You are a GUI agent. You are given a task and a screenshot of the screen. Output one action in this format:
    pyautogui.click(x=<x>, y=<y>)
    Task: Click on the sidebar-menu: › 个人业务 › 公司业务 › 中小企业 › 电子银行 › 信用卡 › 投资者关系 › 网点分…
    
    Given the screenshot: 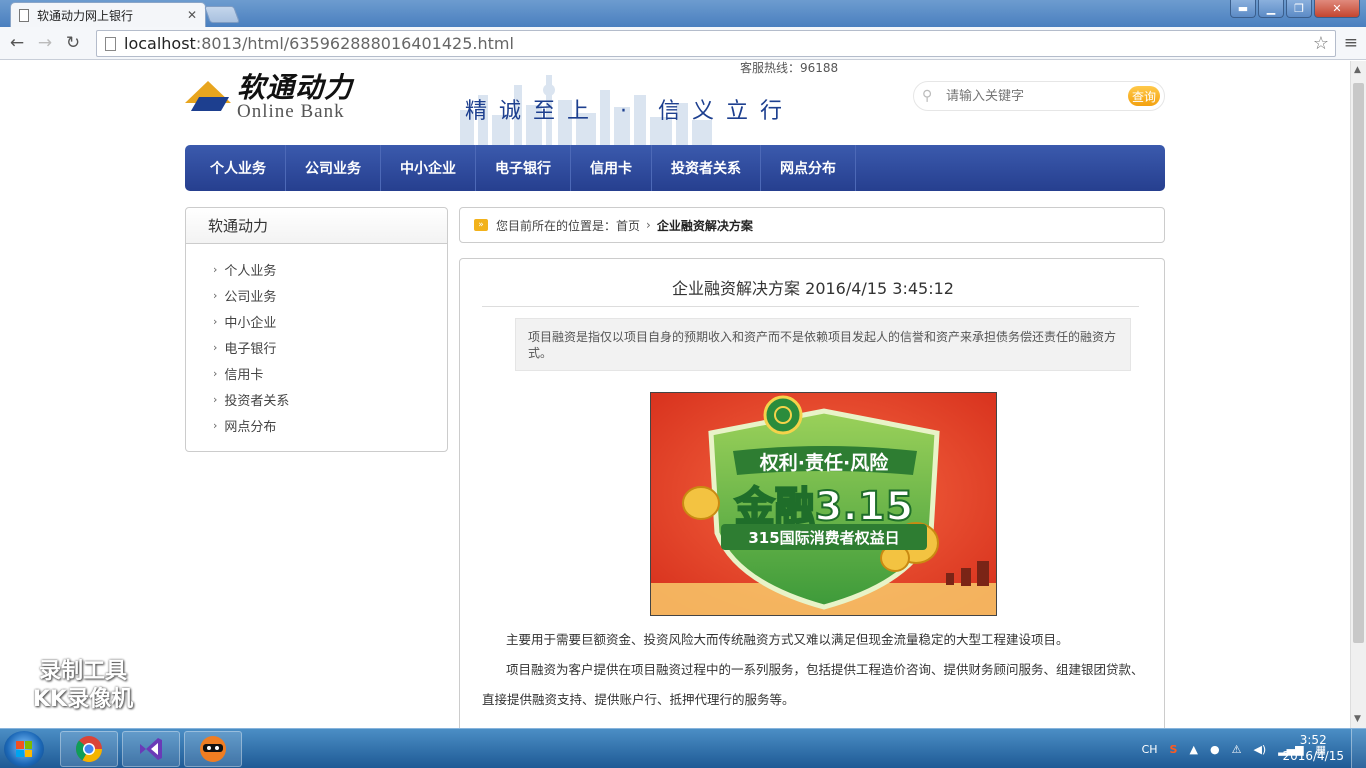 What is the action you would take?
    pyautogui.click(x=316, y=341)
    